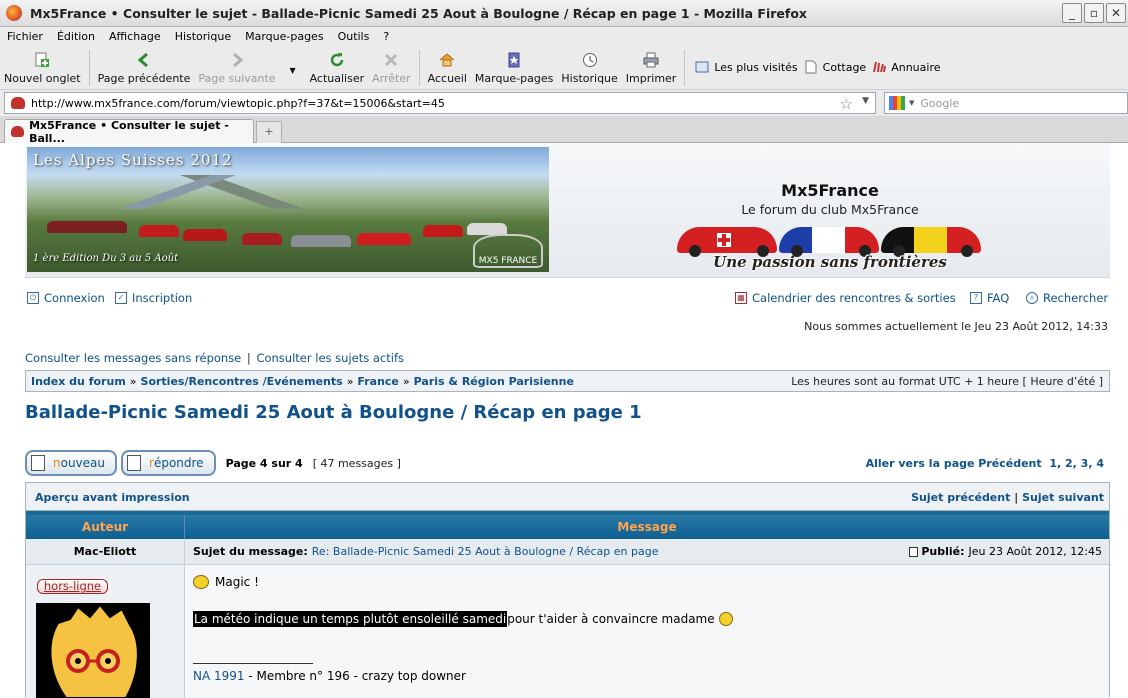 The image size is (1128, 698). Describe the element at coordinates (756, 67) in the screenshot. I see `bookmark-most-visited-label: Les plus visités` at that location.